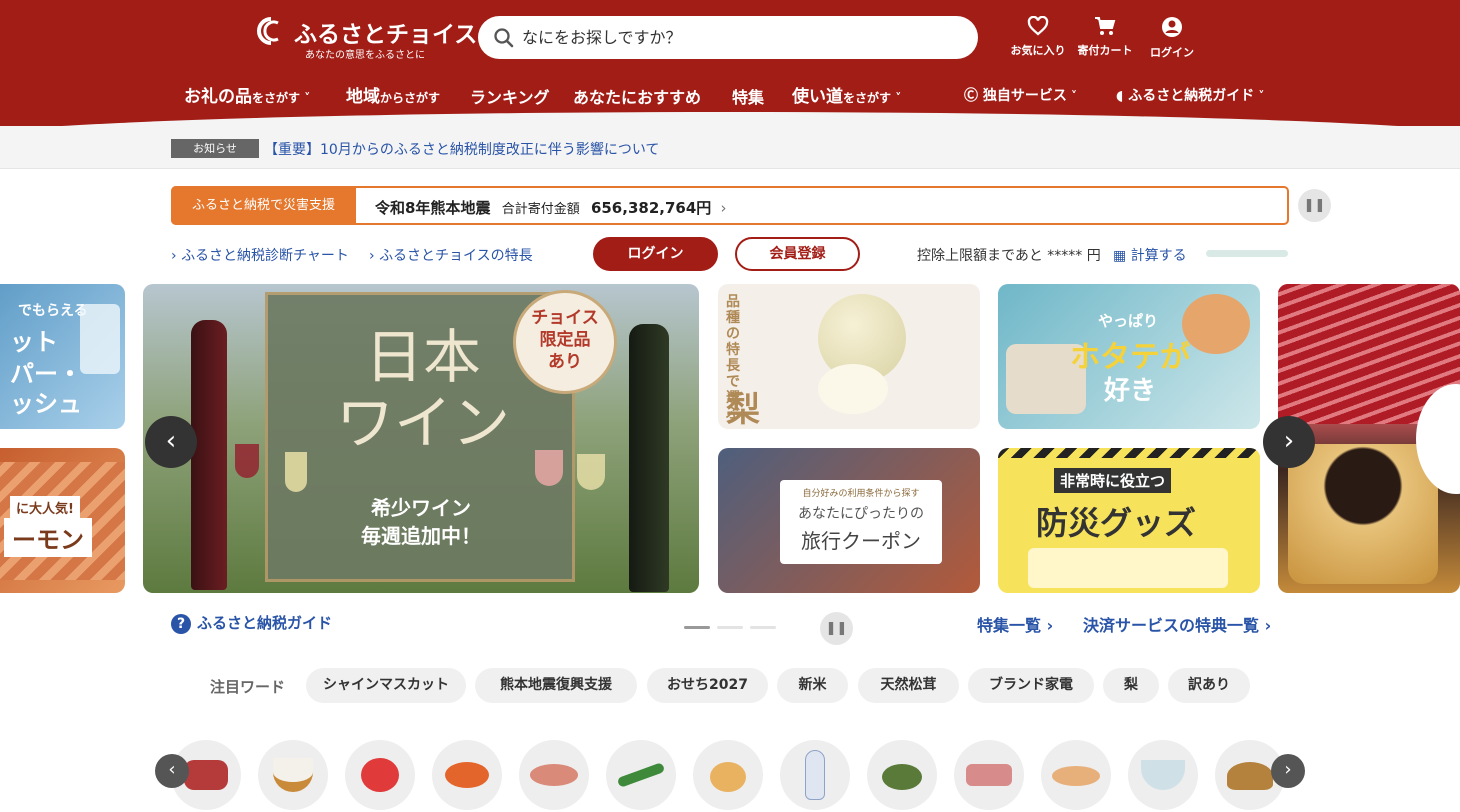 The image size is (1460, 812). What do you see at coordinates (265, 623) in the screenshot?
I see `guide-label: ふるさと納税ガイド` at bounding box center [265, 623].